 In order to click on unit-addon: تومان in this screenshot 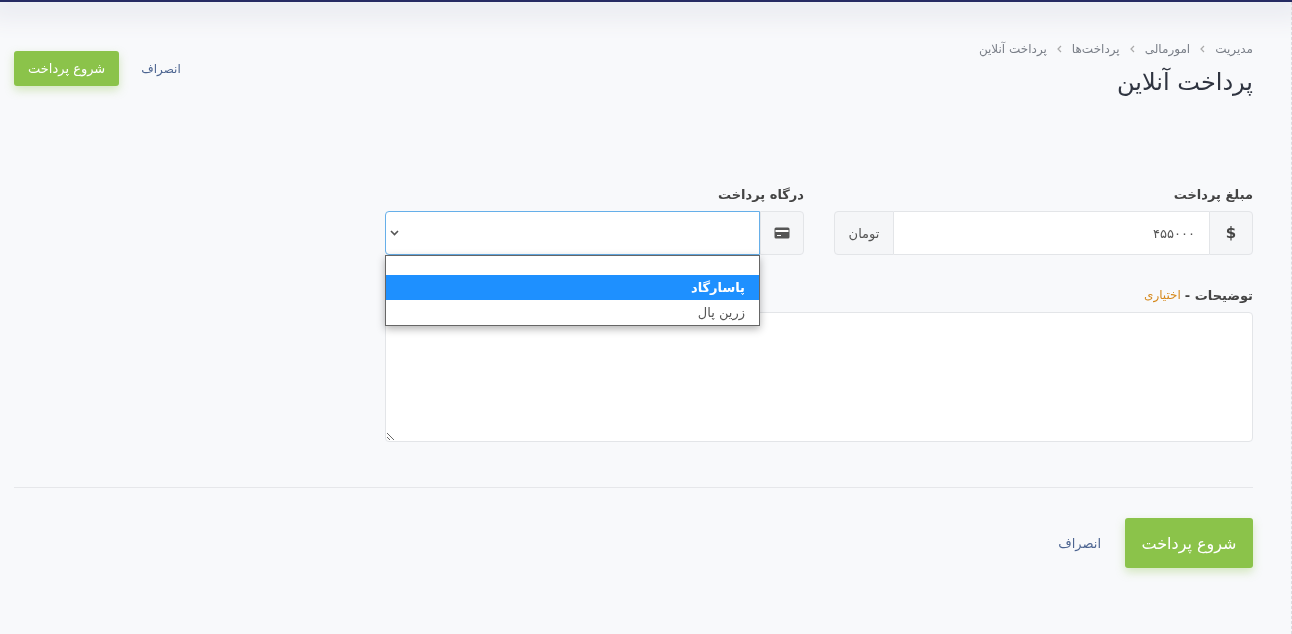, I will do `click(864, 233)`.